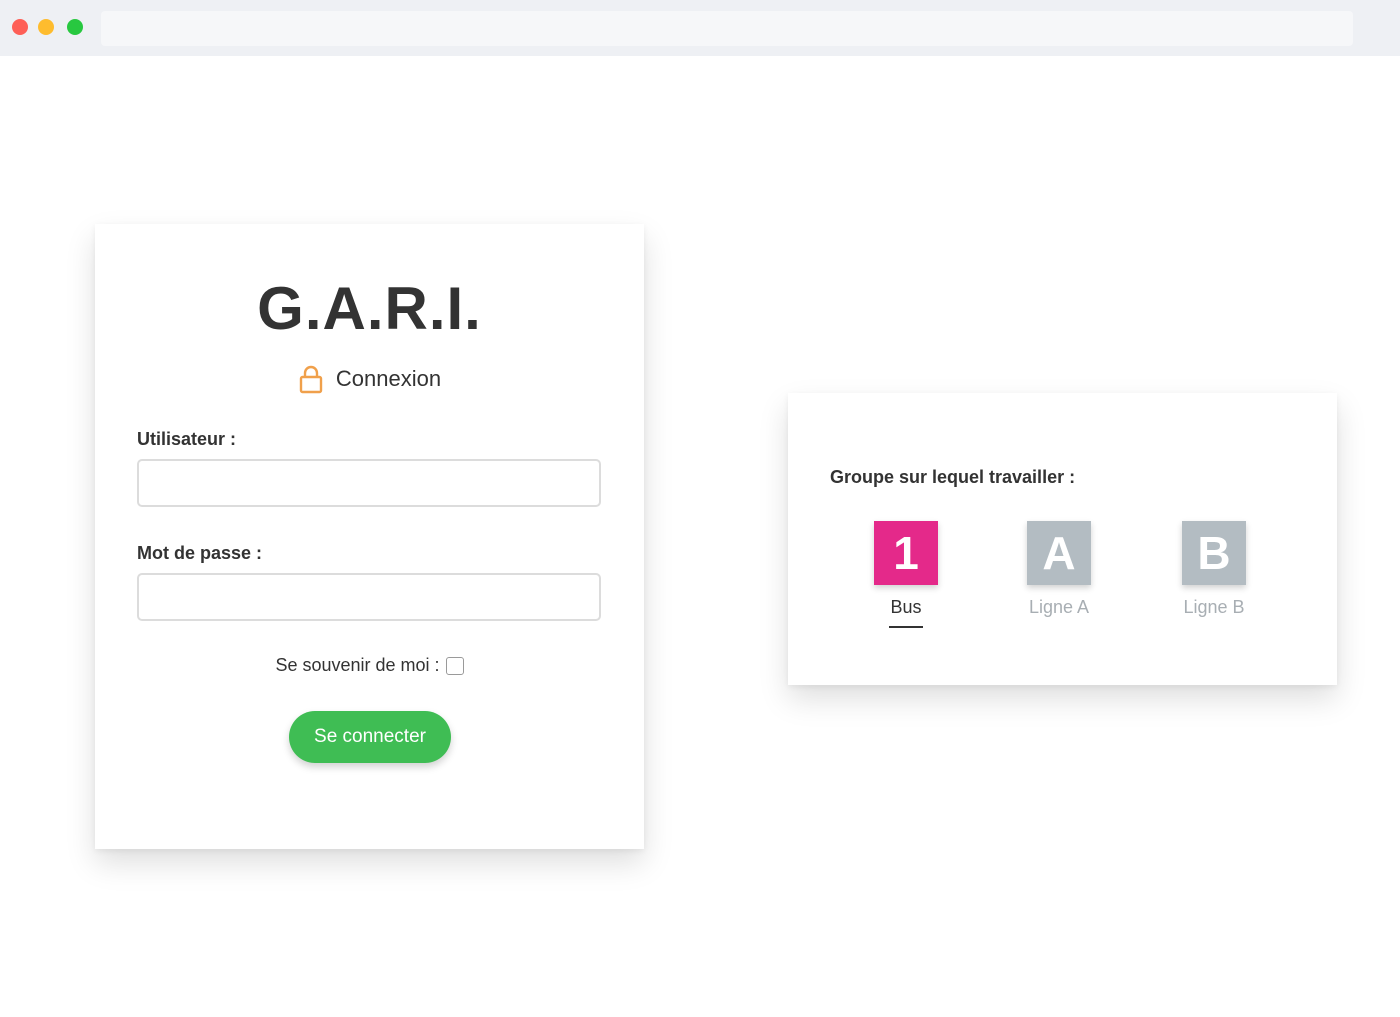 The image size is (1400, 1017). What do you see at coordinates (906, 607) in the screenshot?
I see `group-label-bus: Bus` at bounding box center [906, 607].